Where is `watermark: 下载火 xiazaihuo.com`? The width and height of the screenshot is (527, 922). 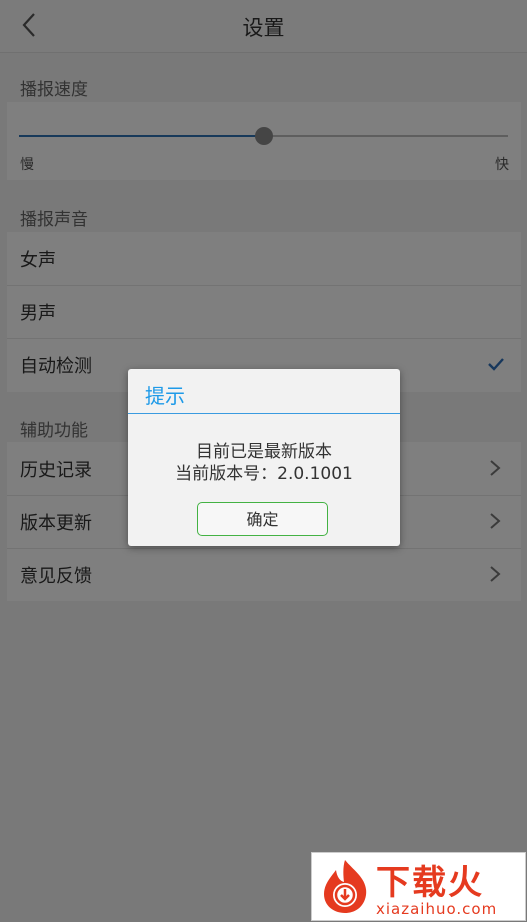
watermark: 下载火 xiazaihuo.com is located at coordinates (418, 886).